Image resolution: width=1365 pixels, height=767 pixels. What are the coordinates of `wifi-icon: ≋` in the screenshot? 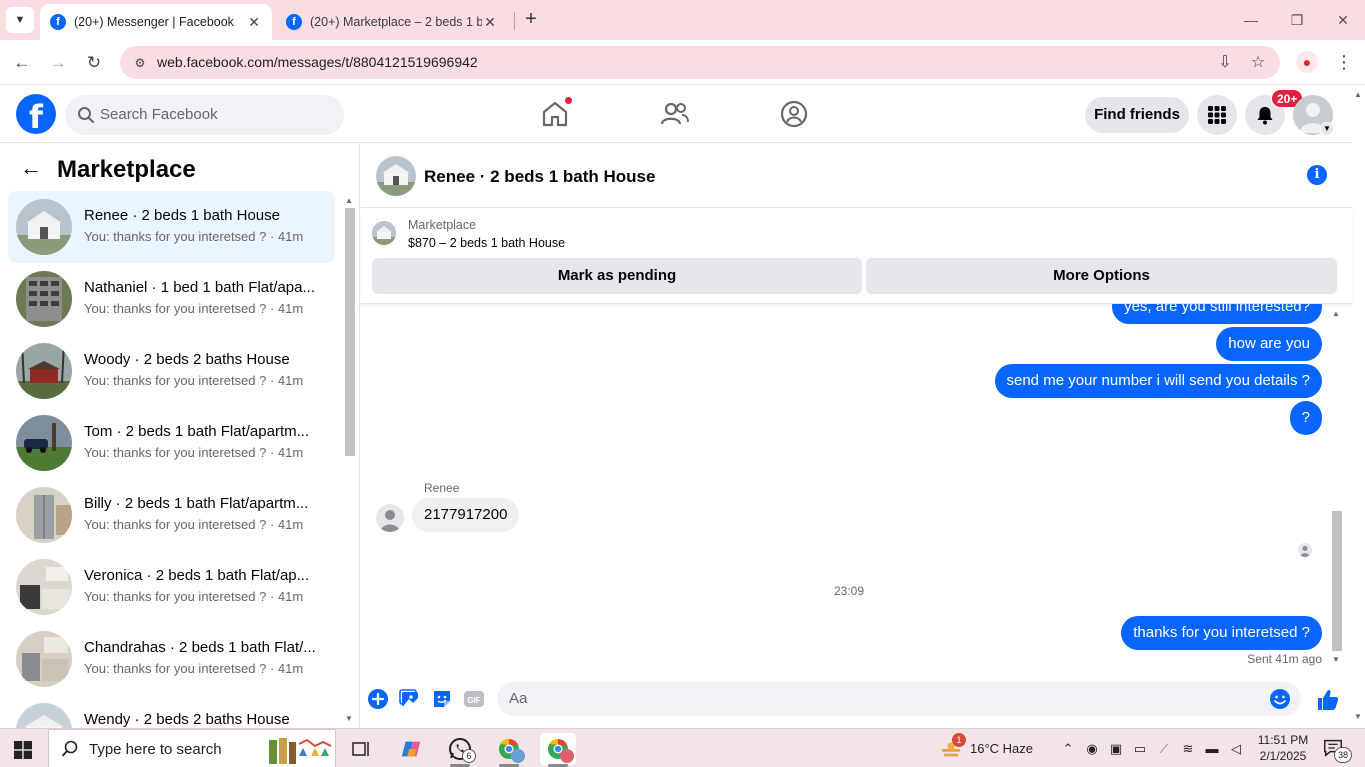 It's located at (1188, 749).